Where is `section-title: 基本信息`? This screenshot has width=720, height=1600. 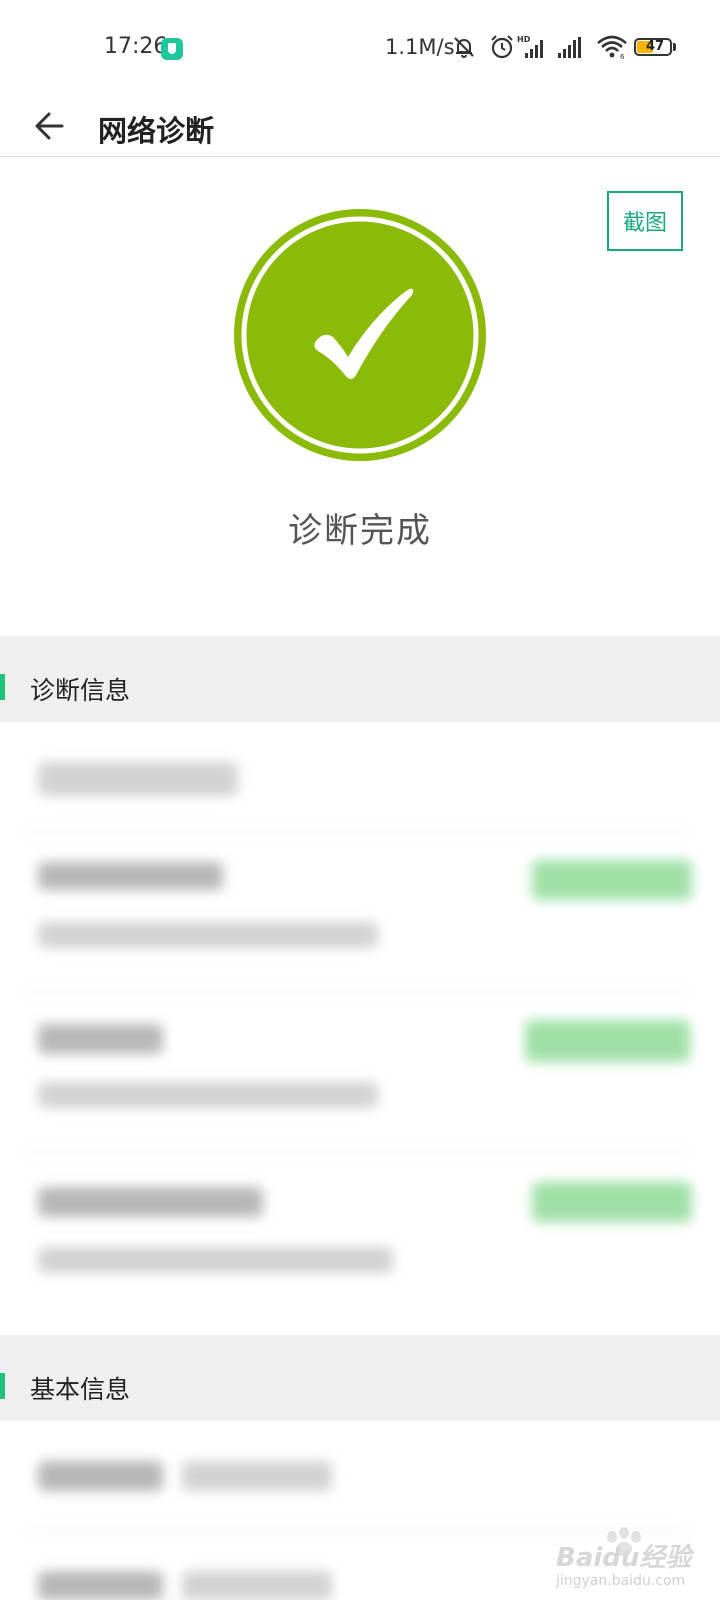
section-title: 基本信息 is located at coordinates (80, 1389).